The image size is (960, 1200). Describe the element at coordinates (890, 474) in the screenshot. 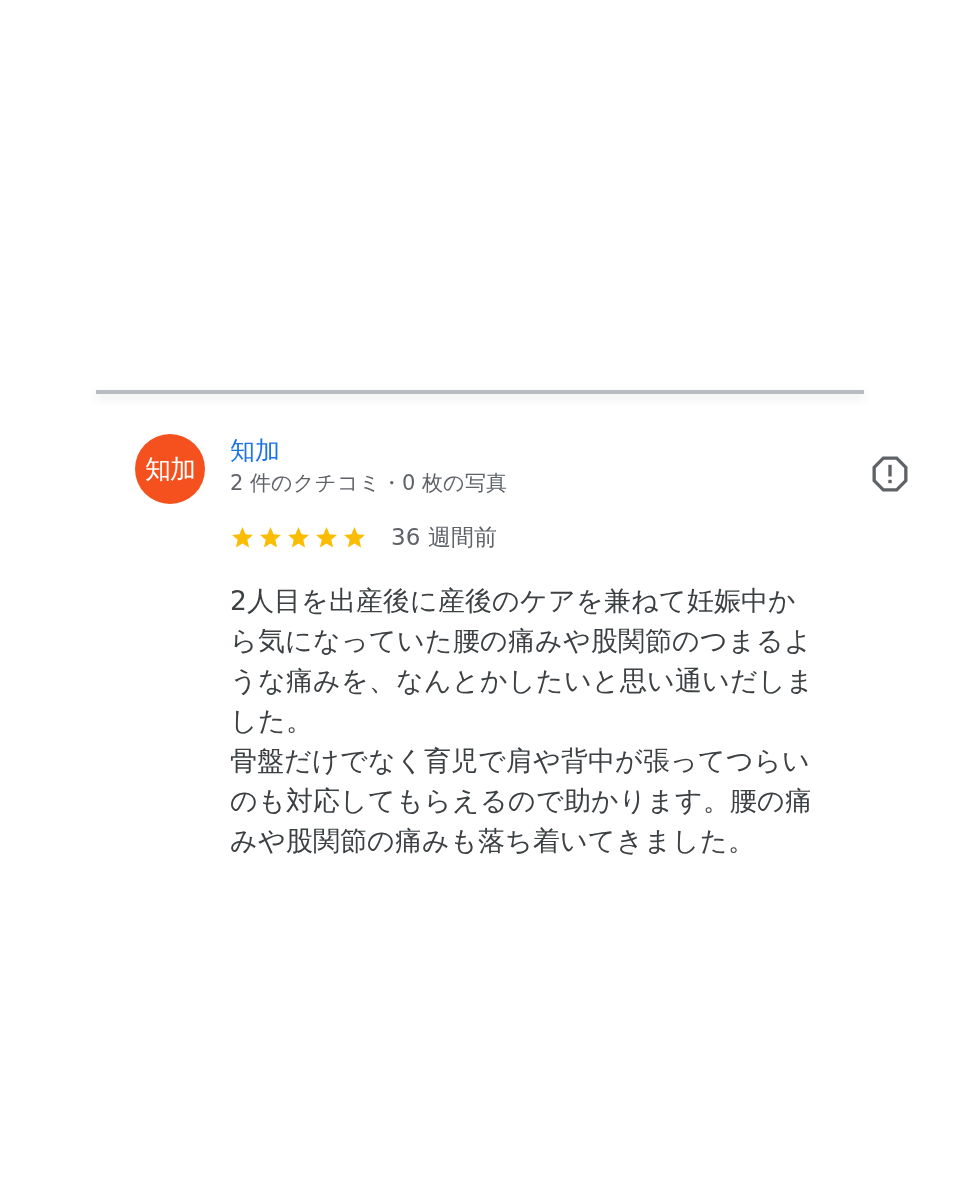

I see `report-icon` at that location.